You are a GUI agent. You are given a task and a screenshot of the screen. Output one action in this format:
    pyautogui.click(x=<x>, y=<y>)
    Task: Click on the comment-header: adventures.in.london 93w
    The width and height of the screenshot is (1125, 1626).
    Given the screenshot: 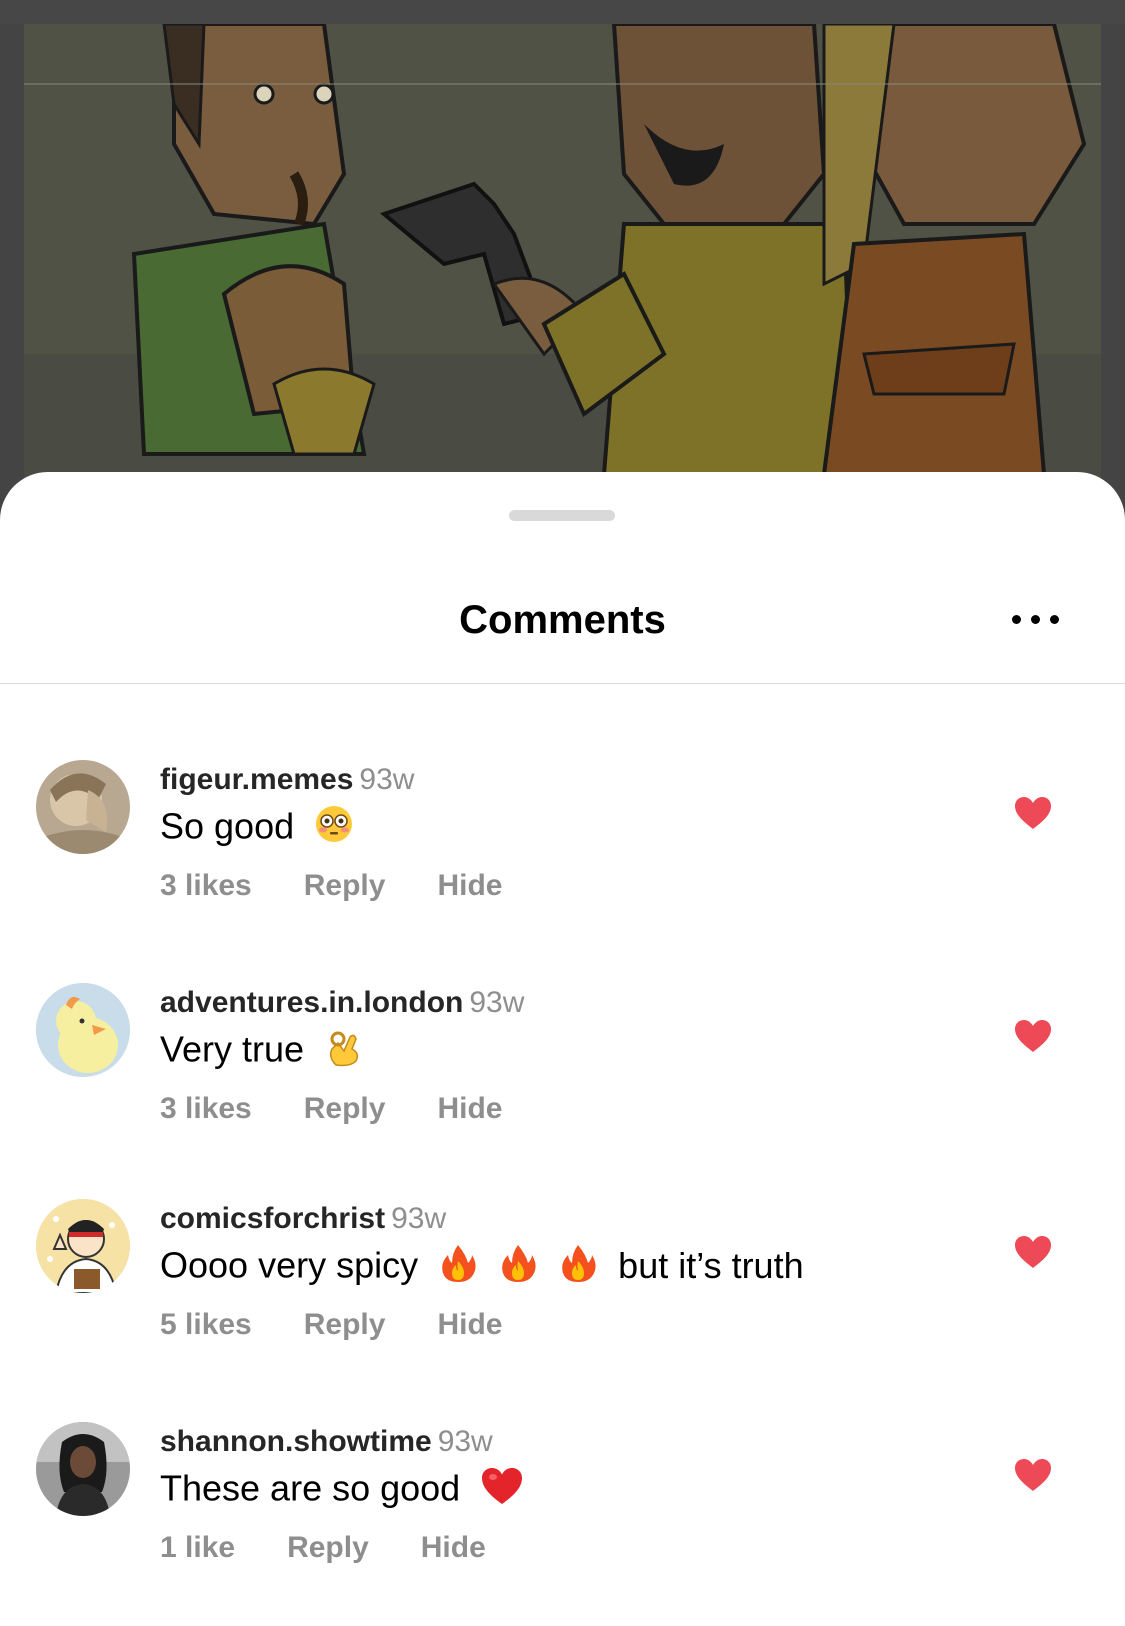 What is the action you would take?
    pyautogui.click(x=342, y=1003)
    